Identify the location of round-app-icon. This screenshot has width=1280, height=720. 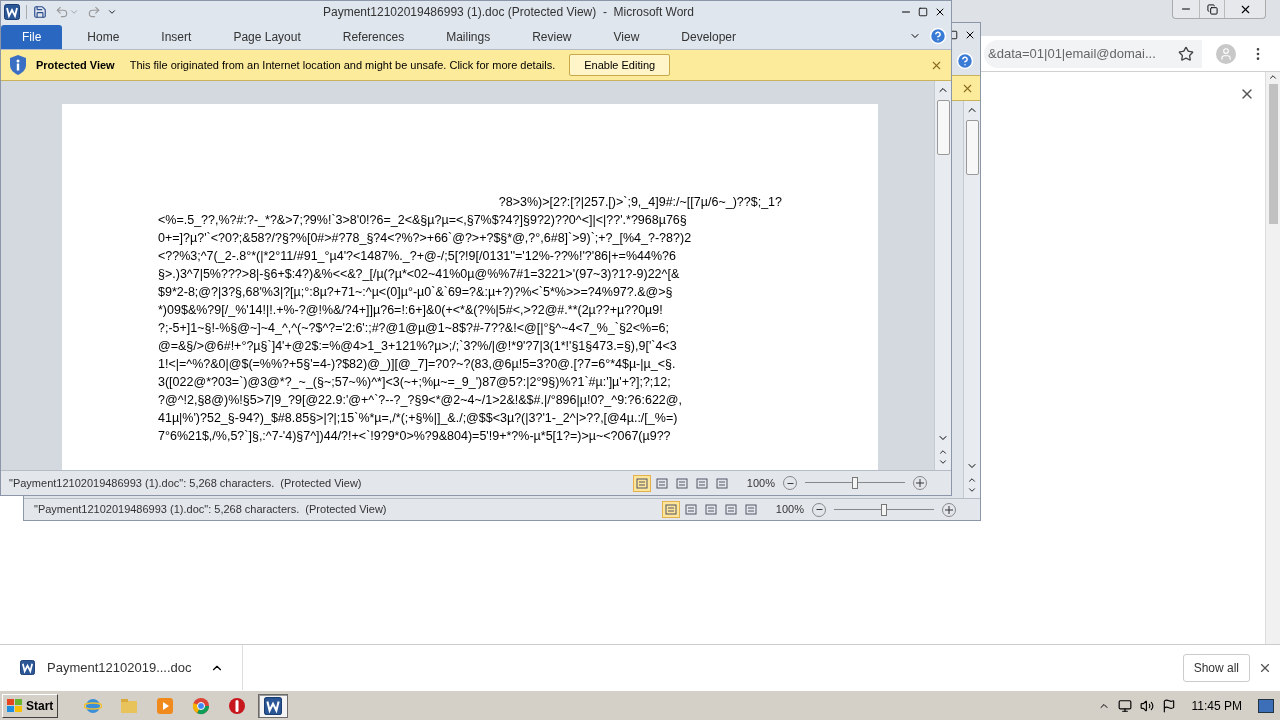
(237, 705).